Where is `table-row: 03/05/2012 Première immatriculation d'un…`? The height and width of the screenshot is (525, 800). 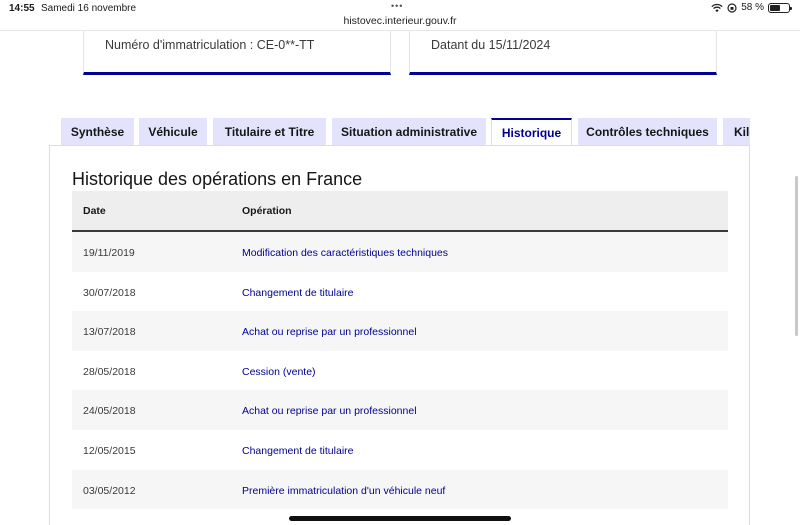 table-row: 03/05/2012 Première immatriculation d'un… is located at coordinates (400, 489).